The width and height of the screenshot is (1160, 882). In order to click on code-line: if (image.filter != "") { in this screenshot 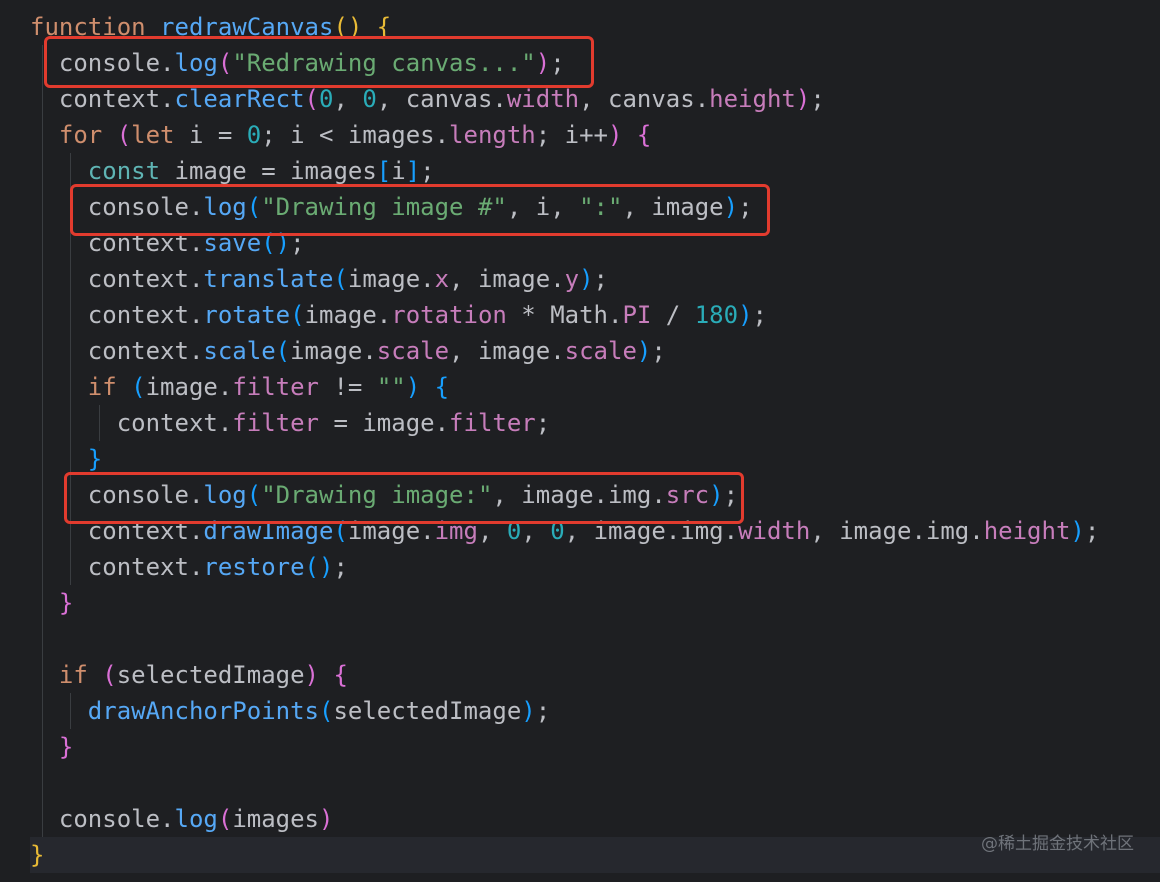, I will do `click(595, 387)`.